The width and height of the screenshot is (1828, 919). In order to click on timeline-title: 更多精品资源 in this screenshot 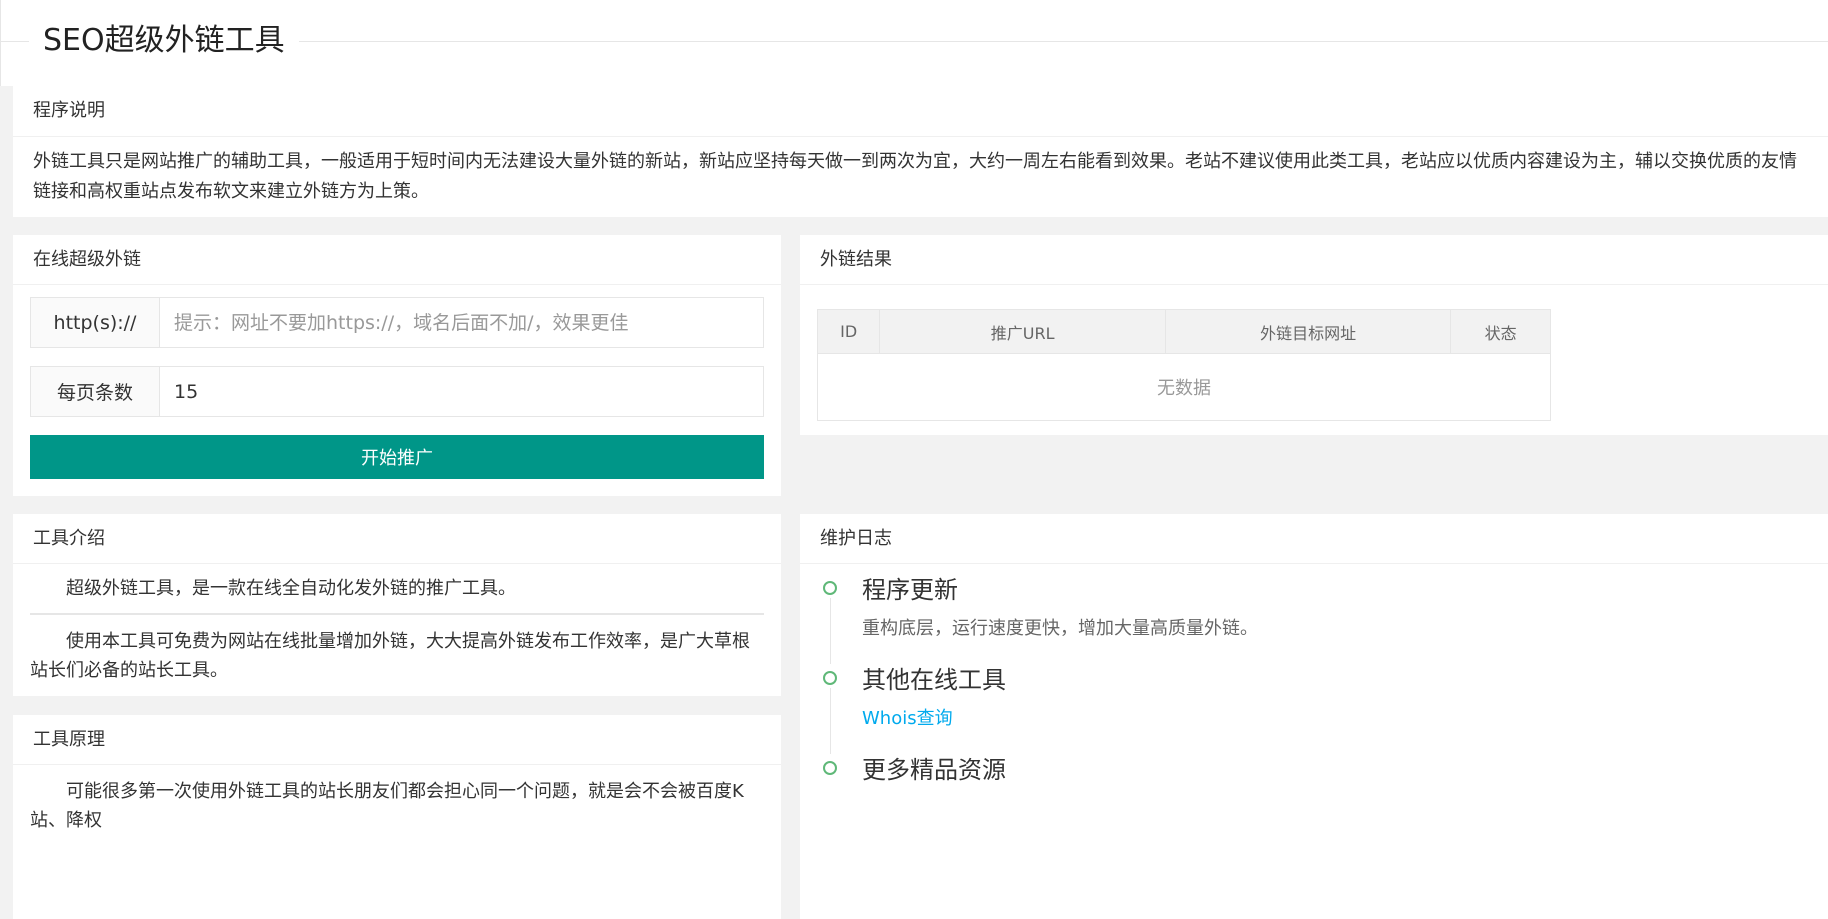, I will do `click(934, 770)`.